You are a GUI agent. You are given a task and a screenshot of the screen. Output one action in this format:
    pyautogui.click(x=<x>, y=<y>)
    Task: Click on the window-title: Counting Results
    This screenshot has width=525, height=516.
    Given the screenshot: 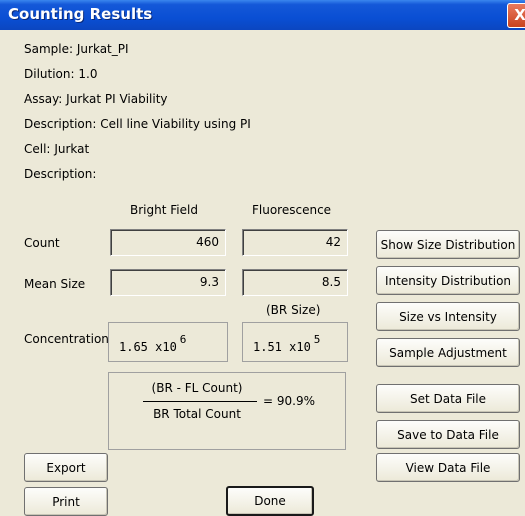 What is the action you would take?
    pyautogui.click(x=80, y=14)
    